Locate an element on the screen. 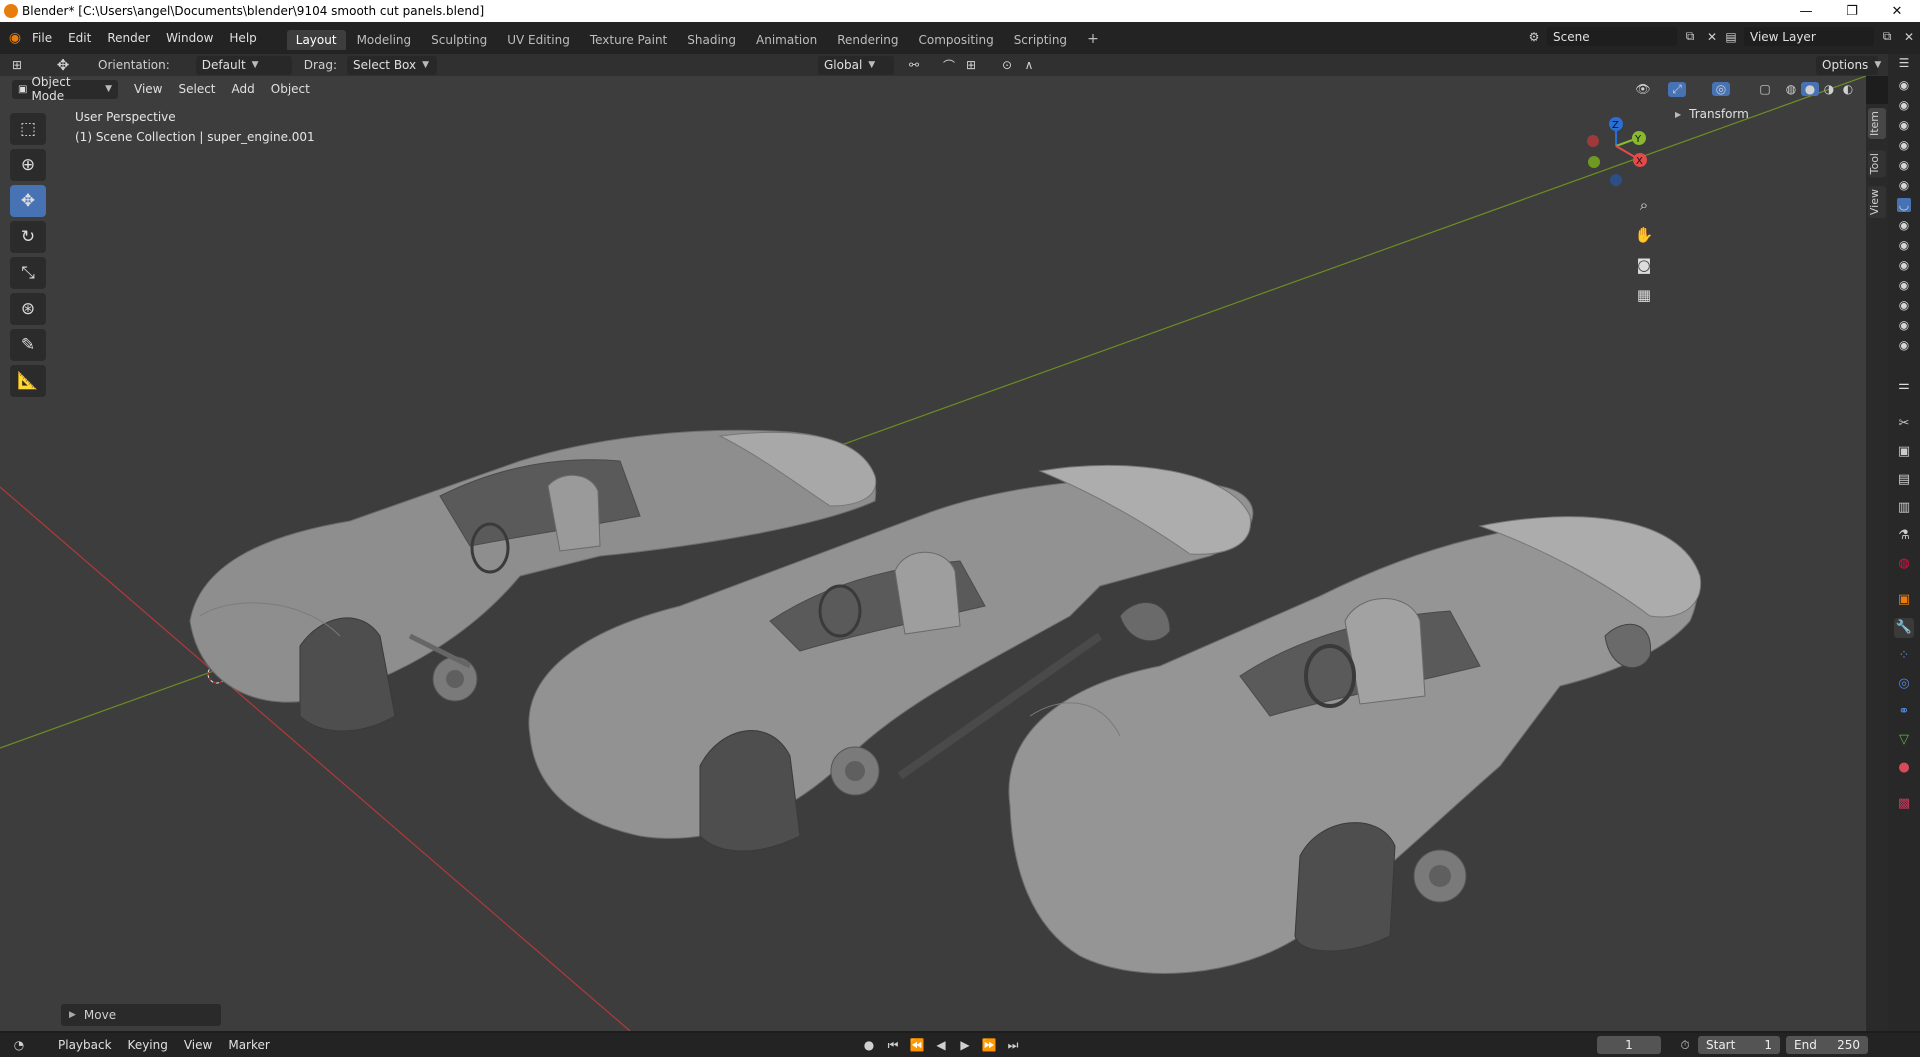  add-workspace-button: + is located at coordinates (1093, 39).